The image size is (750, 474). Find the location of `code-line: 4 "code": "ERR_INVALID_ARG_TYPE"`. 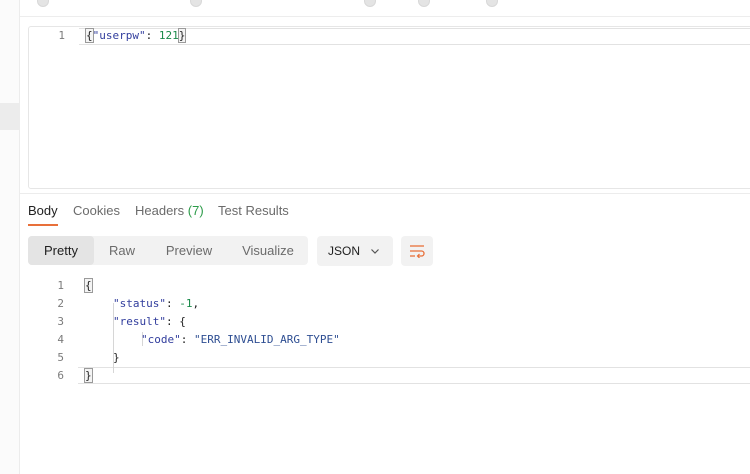

code-line: 4 "code": "ERR_INVALID_ARG_TYPE" is located at coordinates (380, 340).